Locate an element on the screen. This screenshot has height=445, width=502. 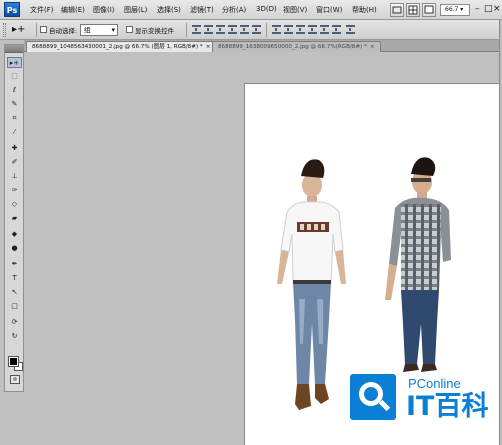
menu-analysis: 分析(A) is located at coordinates (234, 10).